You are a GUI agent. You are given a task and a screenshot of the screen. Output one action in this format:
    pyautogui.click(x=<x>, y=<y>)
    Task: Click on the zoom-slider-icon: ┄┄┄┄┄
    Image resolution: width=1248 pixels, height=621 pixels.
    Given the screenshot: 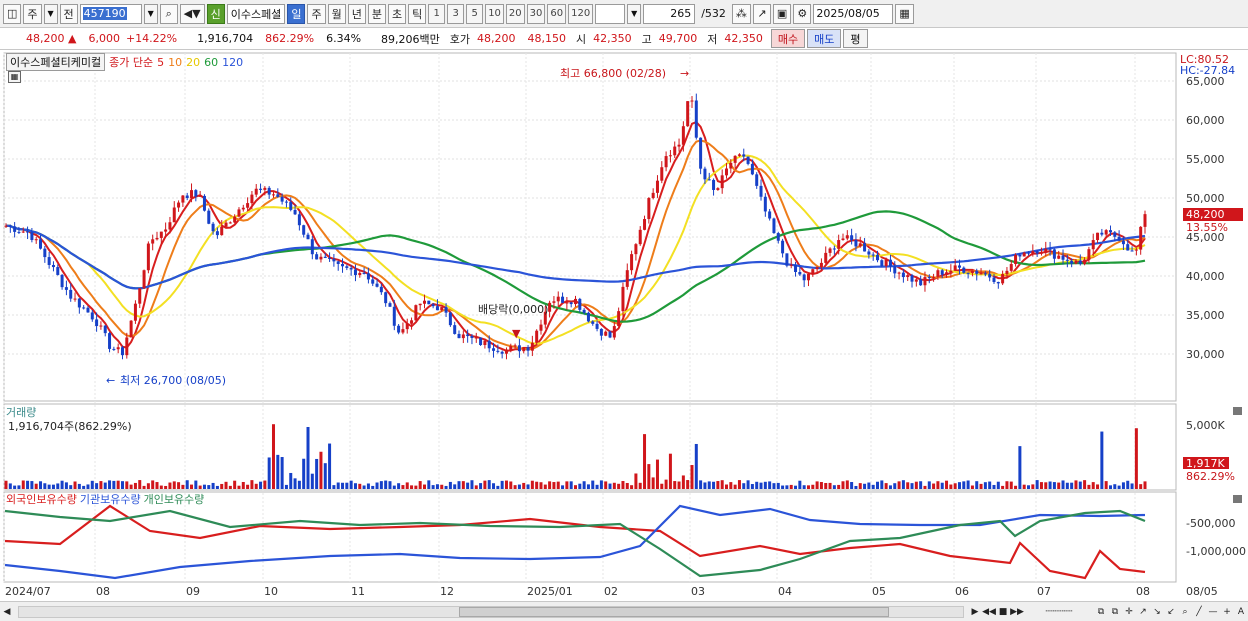 What is the action you would take?
    pyautogui.click(x=1059, y=612)
    